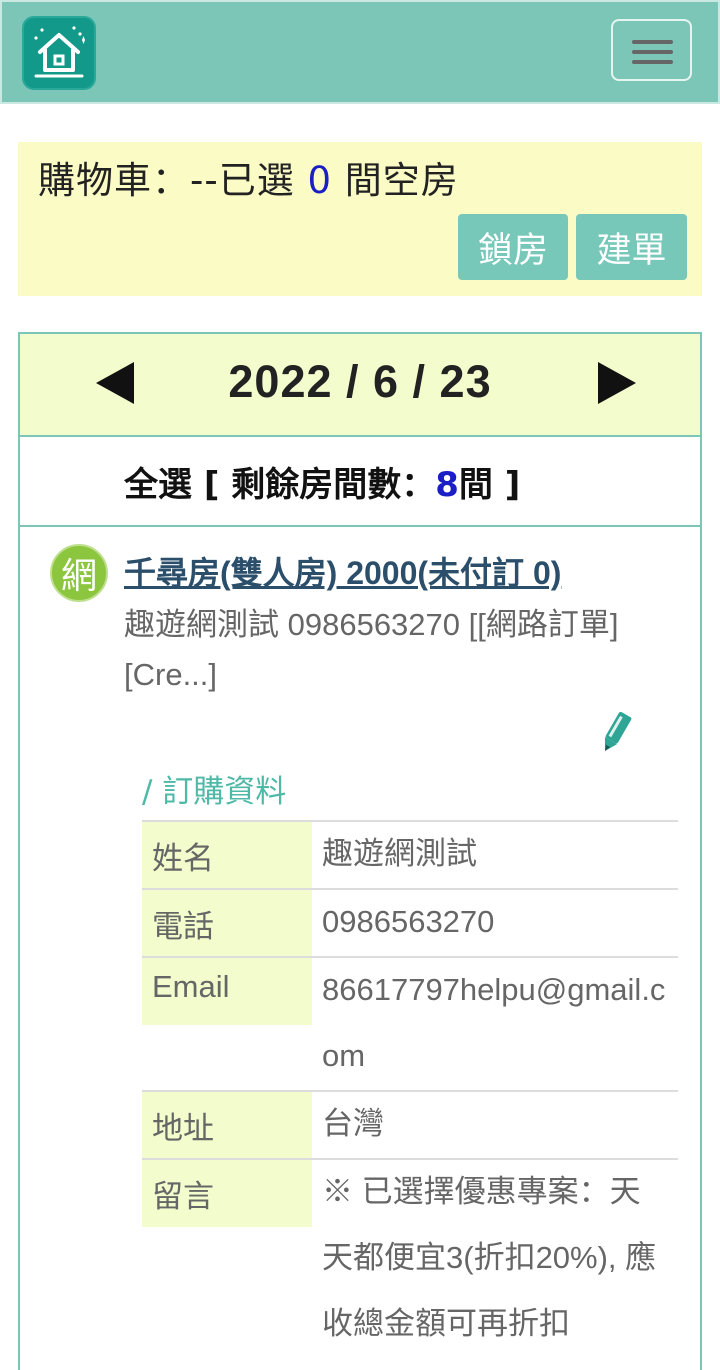 Image resolution: width=720 pixels, height=1370 pixels. Describe the element at coordinates (447, 485) in the screenshot. I see `remaining-room-count: 8` at that location.